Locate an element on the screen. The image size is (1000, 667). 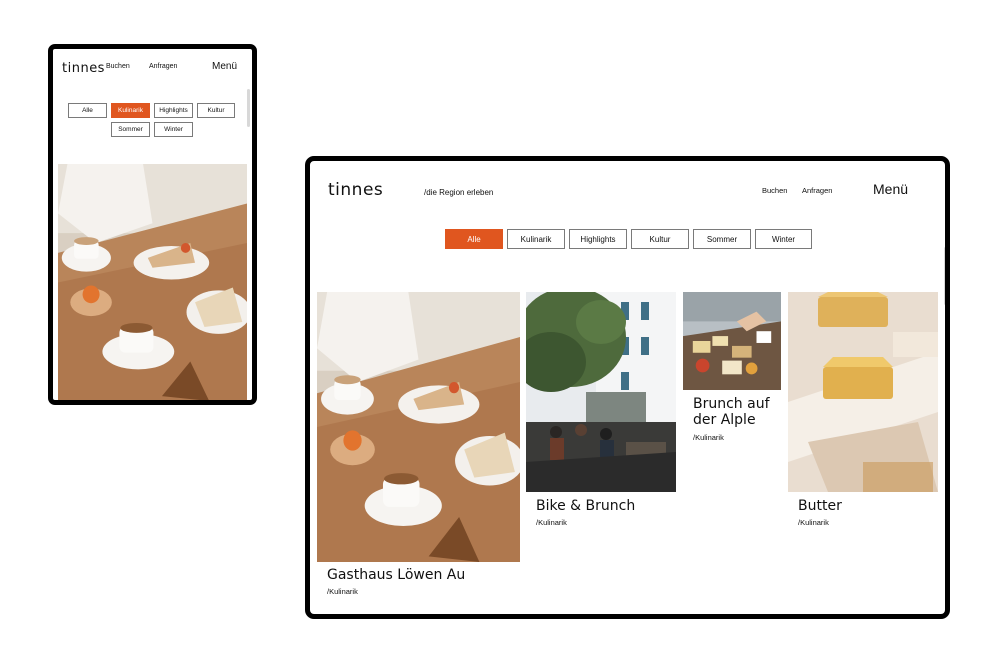
card-image-brunch-alple is located at coordinates (732, 341).